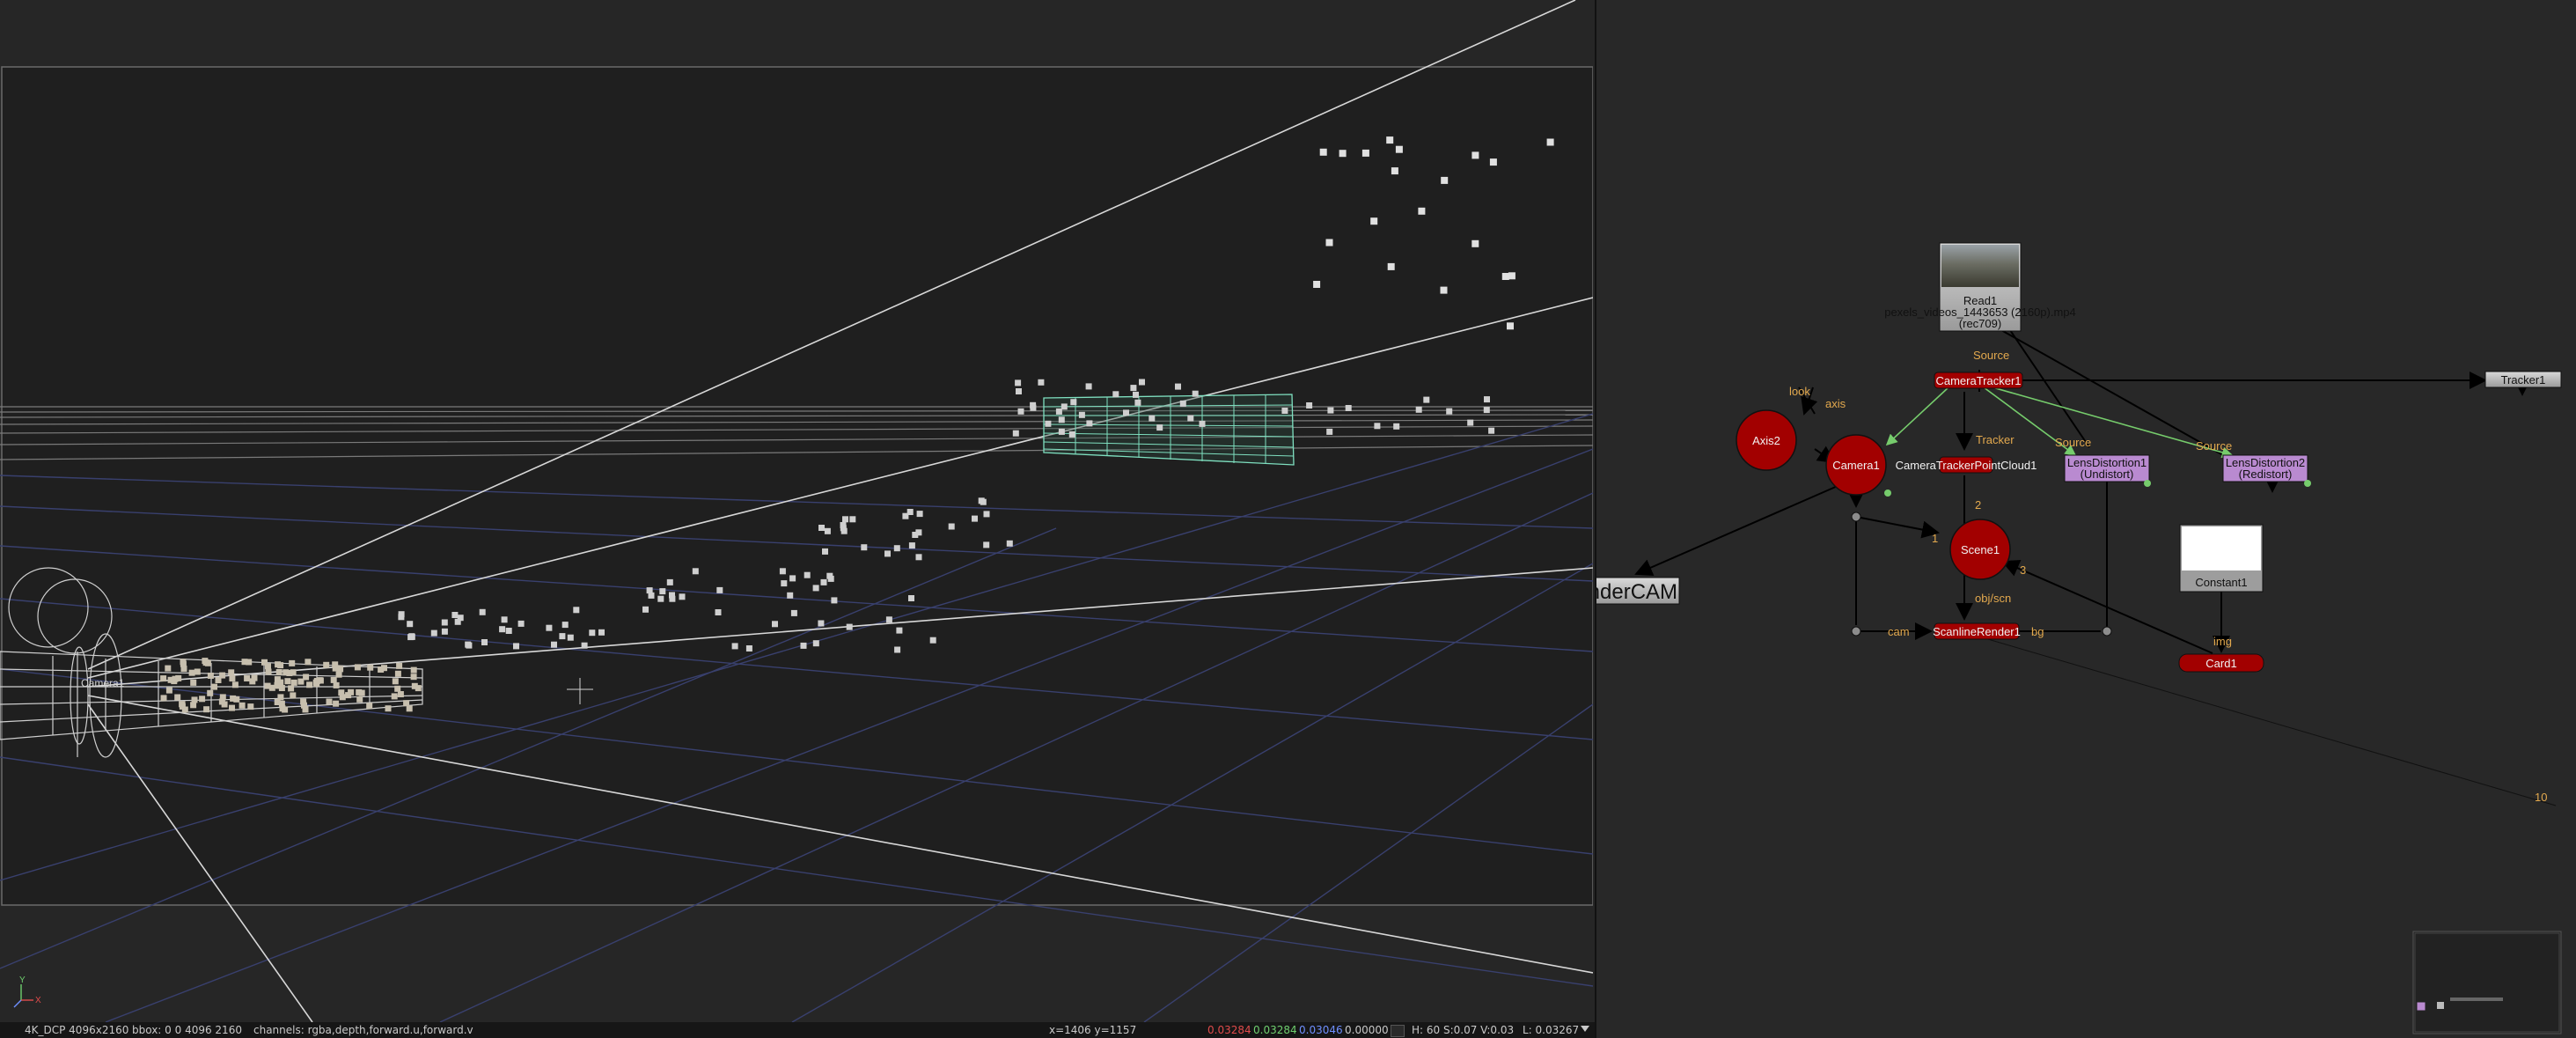  I want to click on card-node: Card1, so click(2221, 663).